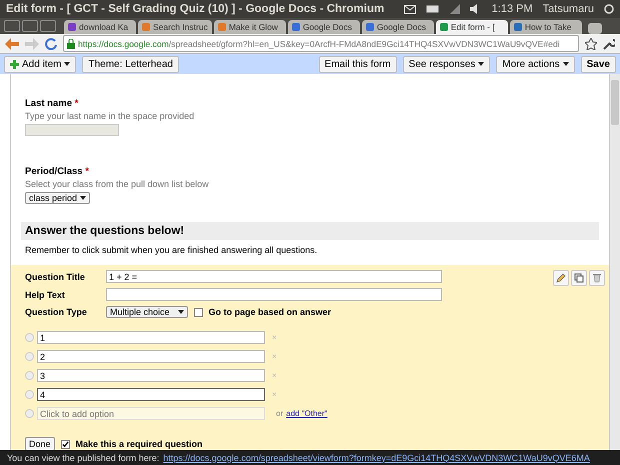  I want to click on toolbar-button: Theme: Letterhead, so click(130, 64).